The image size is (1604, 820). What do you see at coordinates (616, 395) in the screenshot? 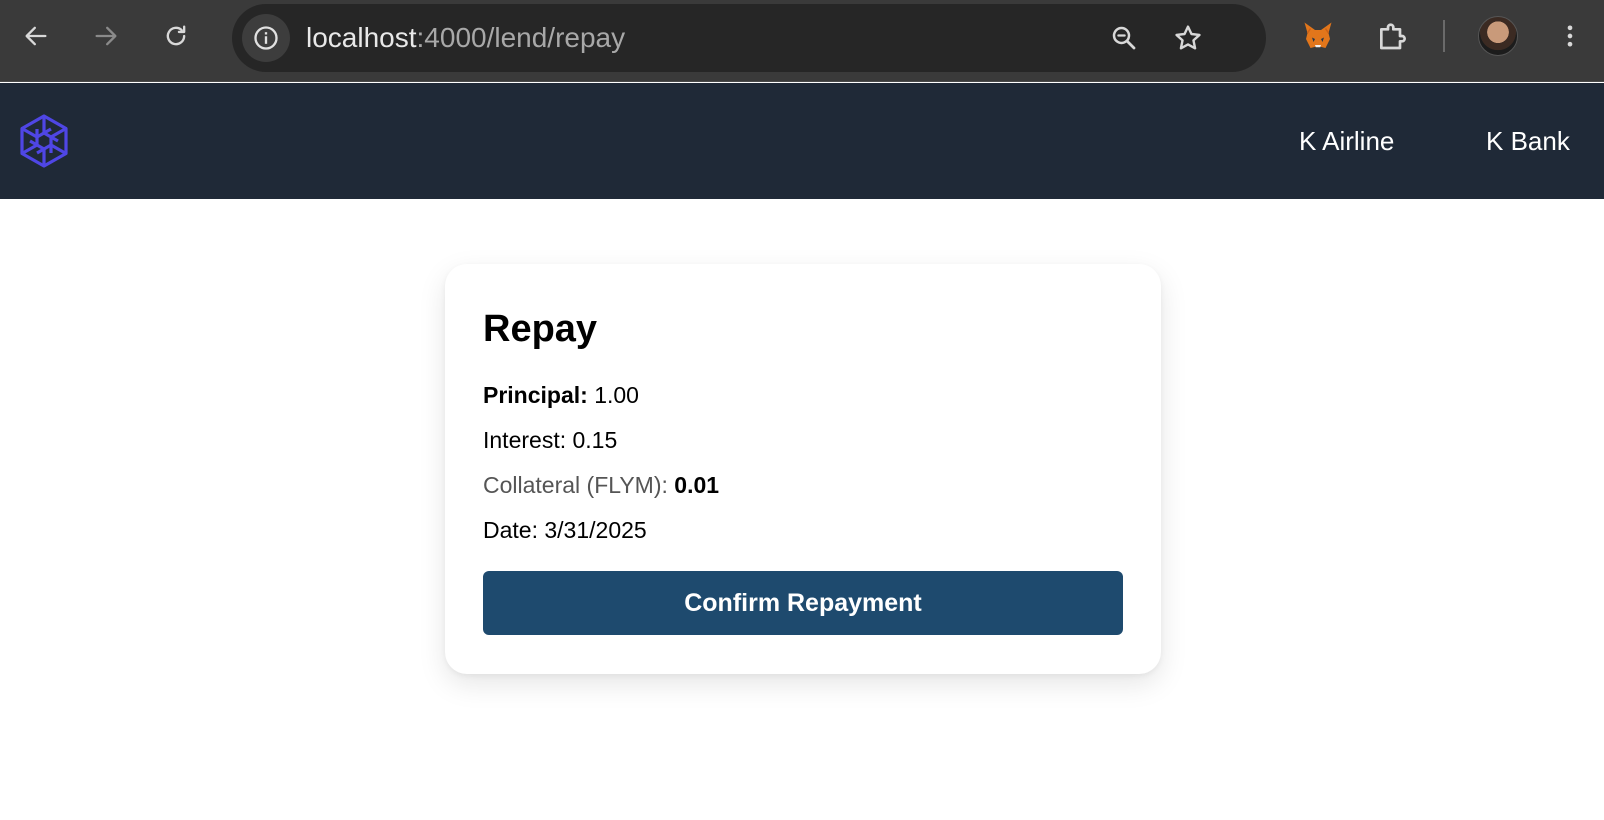
I see `principal-value: 1.00` at bounding box center [616, 395].